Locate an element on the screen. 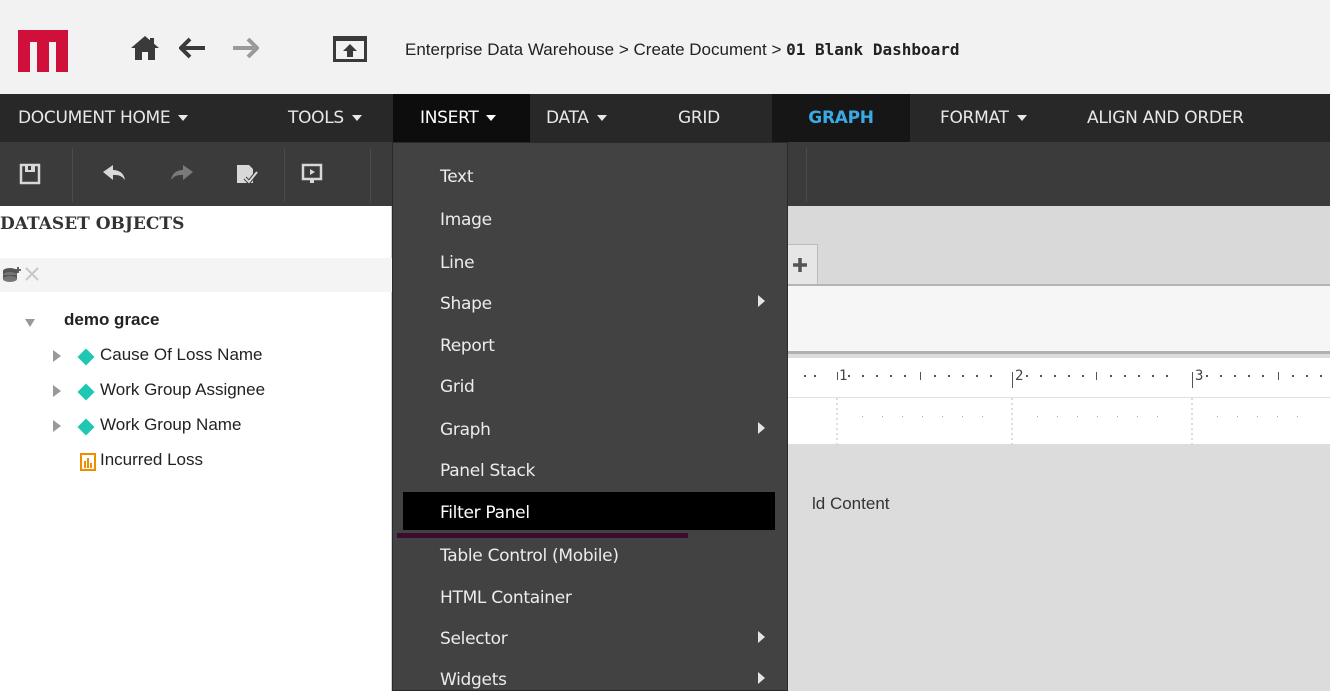  breadcrumb-current: 01 Blank Dashboard is located at coordinates (873, 49).